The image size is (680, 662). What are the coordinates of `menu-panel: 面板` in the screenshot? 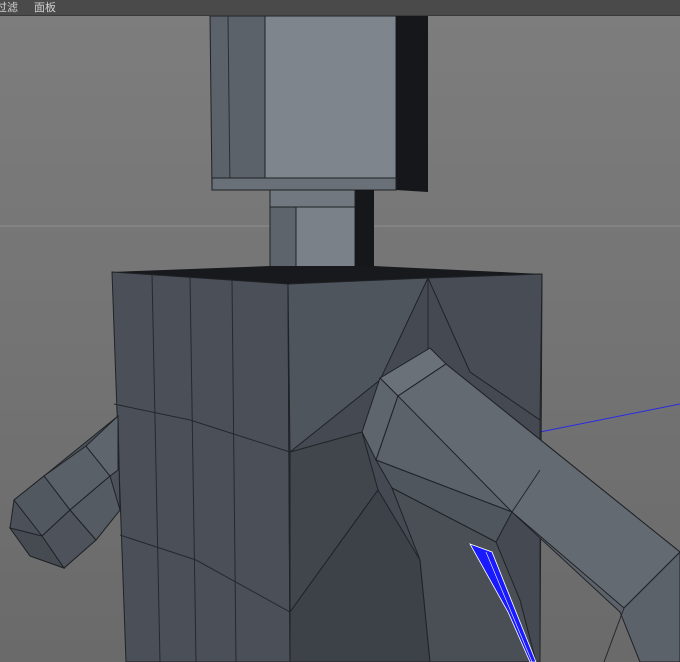 It's located at (49, 8).